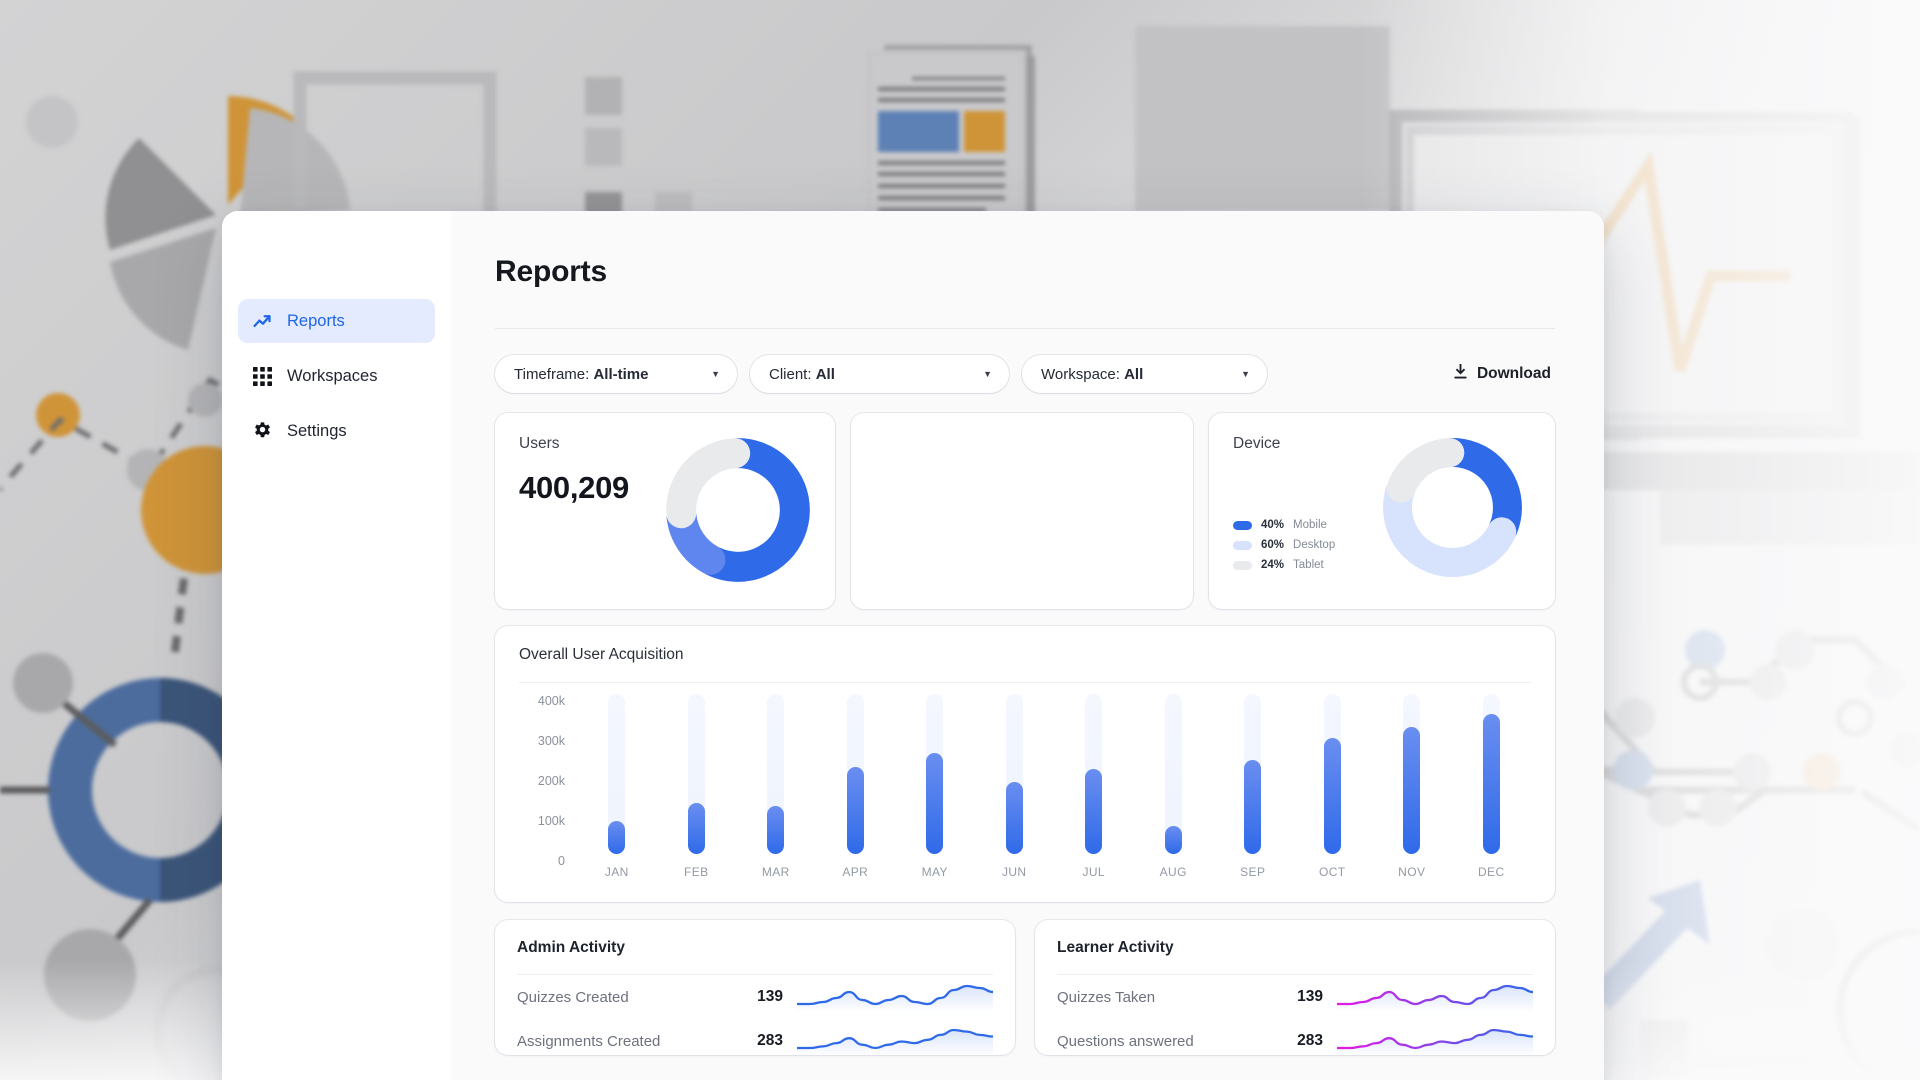 The width and height of the screenshot is (1920, 1080). I want to click on learner-activity-title: Learner Activity, so click(1115, 947).